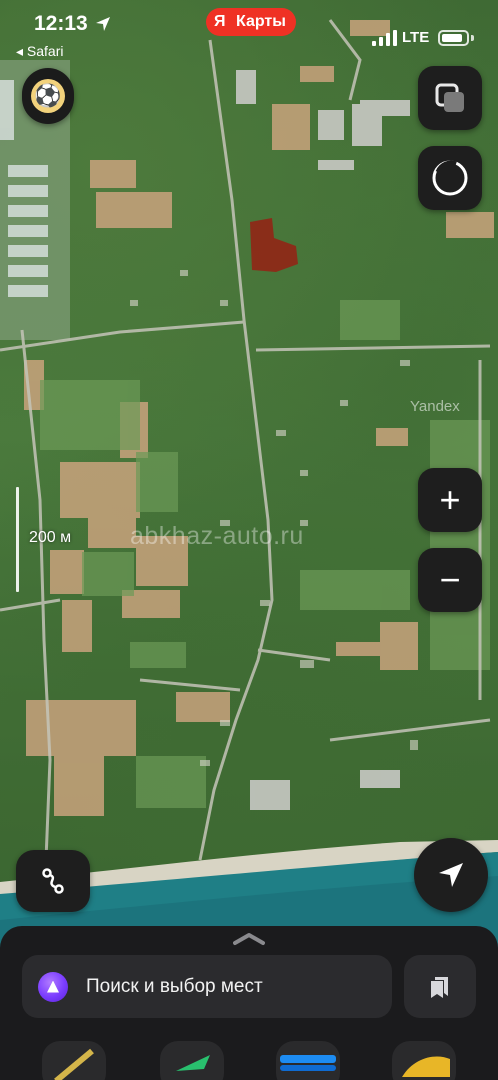 This screenshot has width=498, height=1080. I want to click on profile-button: ⚽, so click(48, 96).